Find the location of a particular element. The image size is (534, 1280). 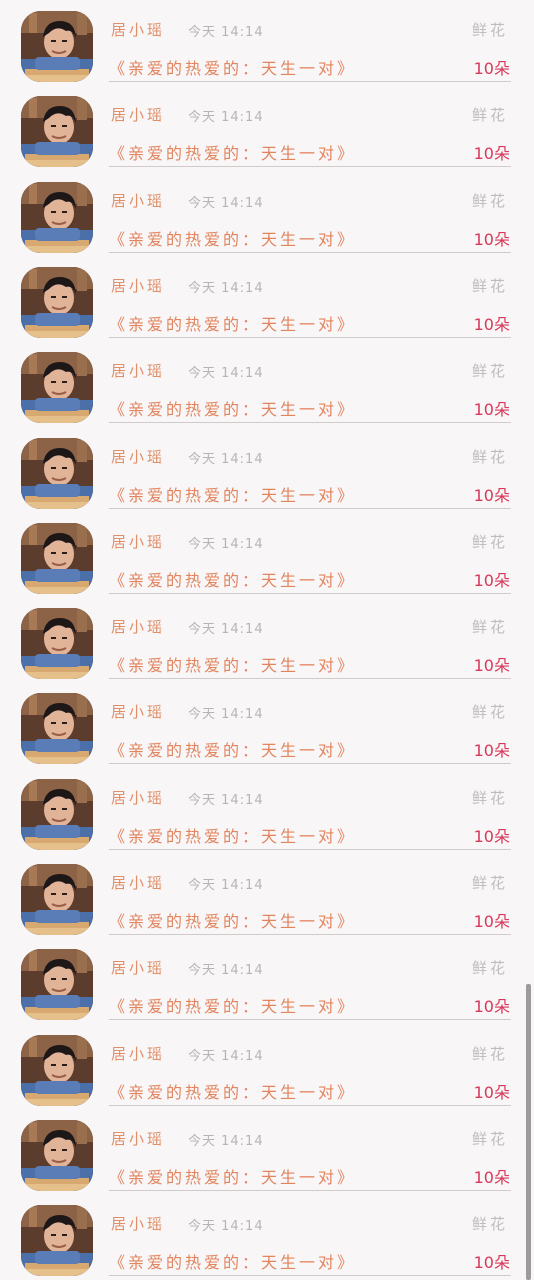

scrollbar is located at coordinates (528, 1132).